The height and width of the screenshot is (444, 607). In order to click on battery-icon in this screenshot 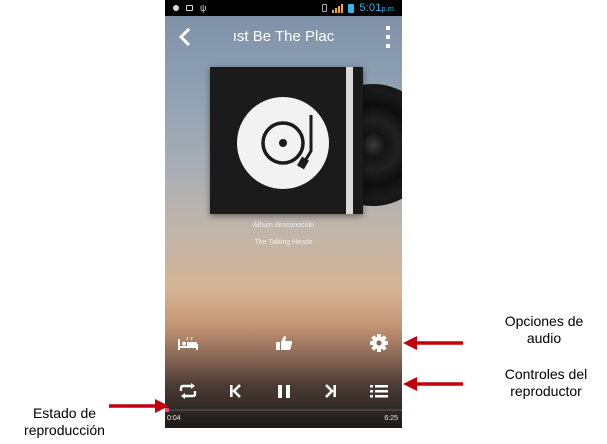, I will do `click(351, 8)`.